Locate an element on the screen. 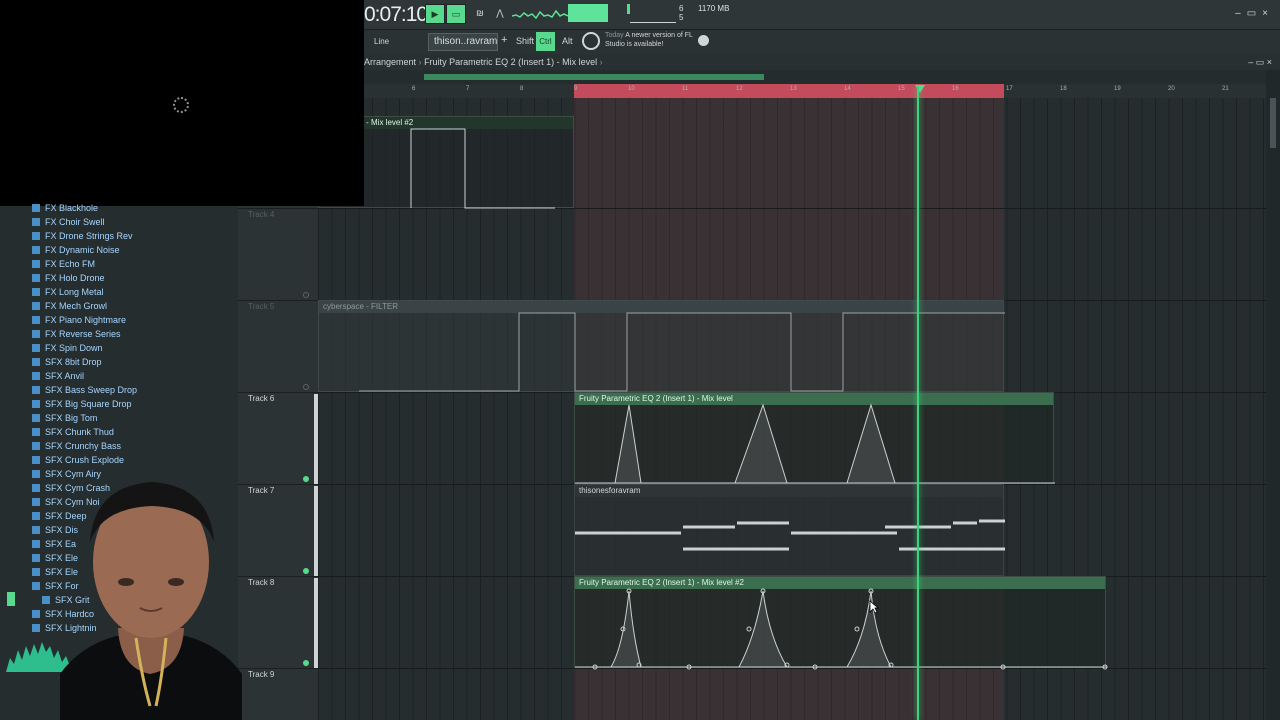  update-icon is located at coordinates (591, 41).